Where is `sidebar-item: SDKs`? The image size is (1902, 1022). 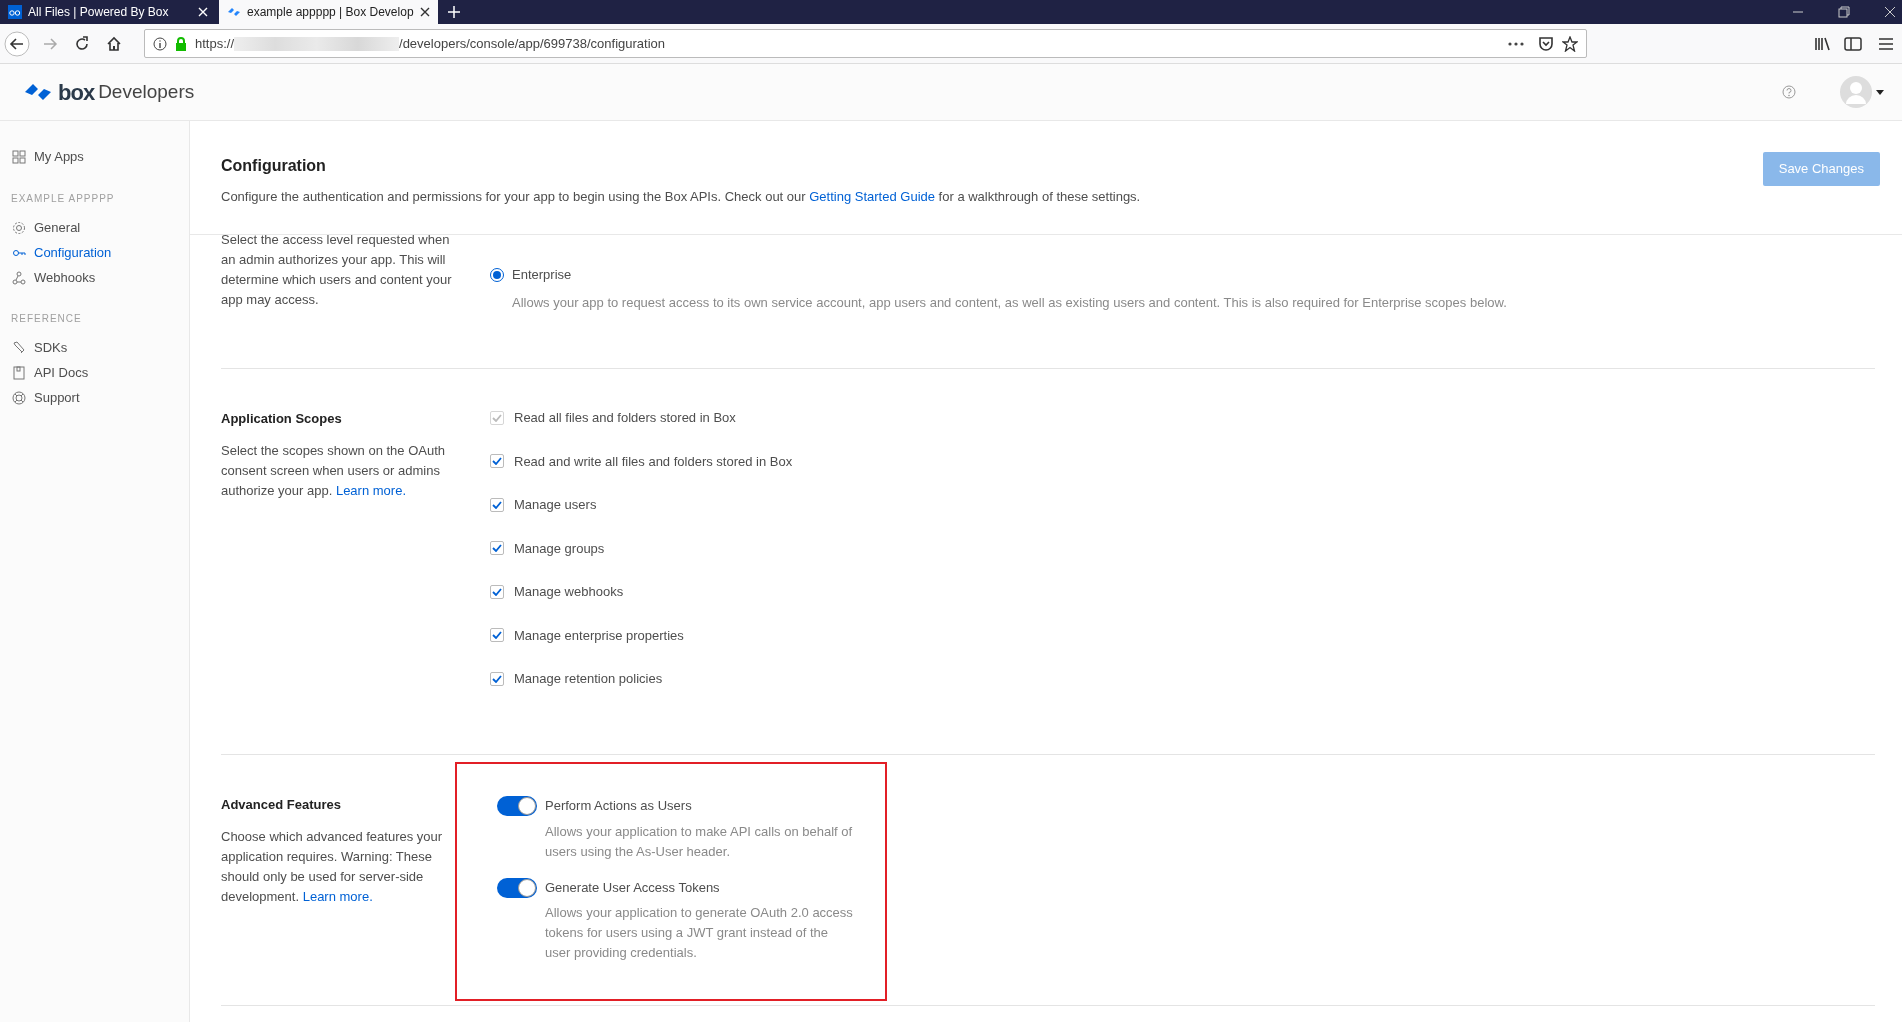 sidebar-item: SDKs is located at coordinates (94, 348).